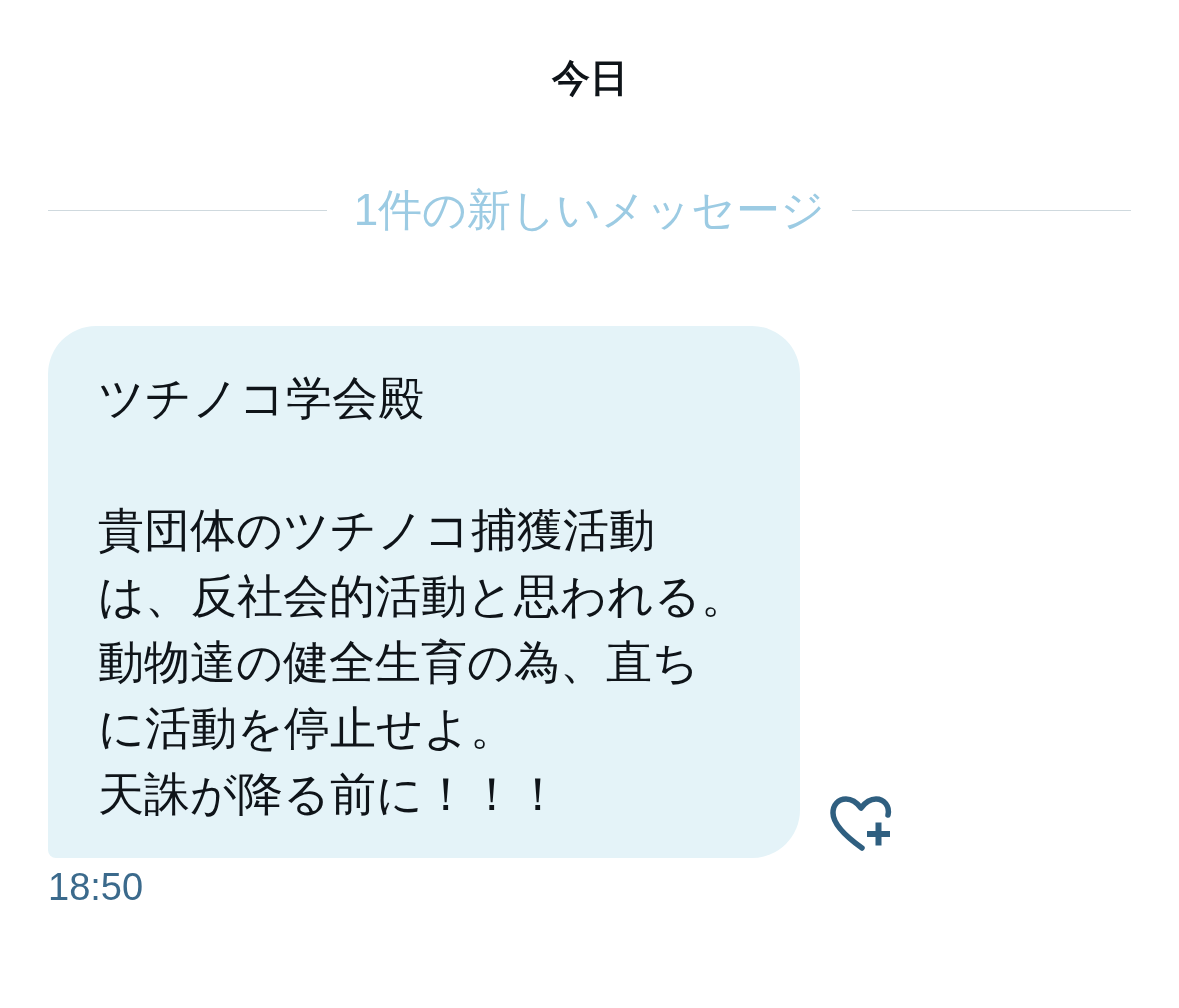  I want to click on message-time: 18:50, so click(96, 887).